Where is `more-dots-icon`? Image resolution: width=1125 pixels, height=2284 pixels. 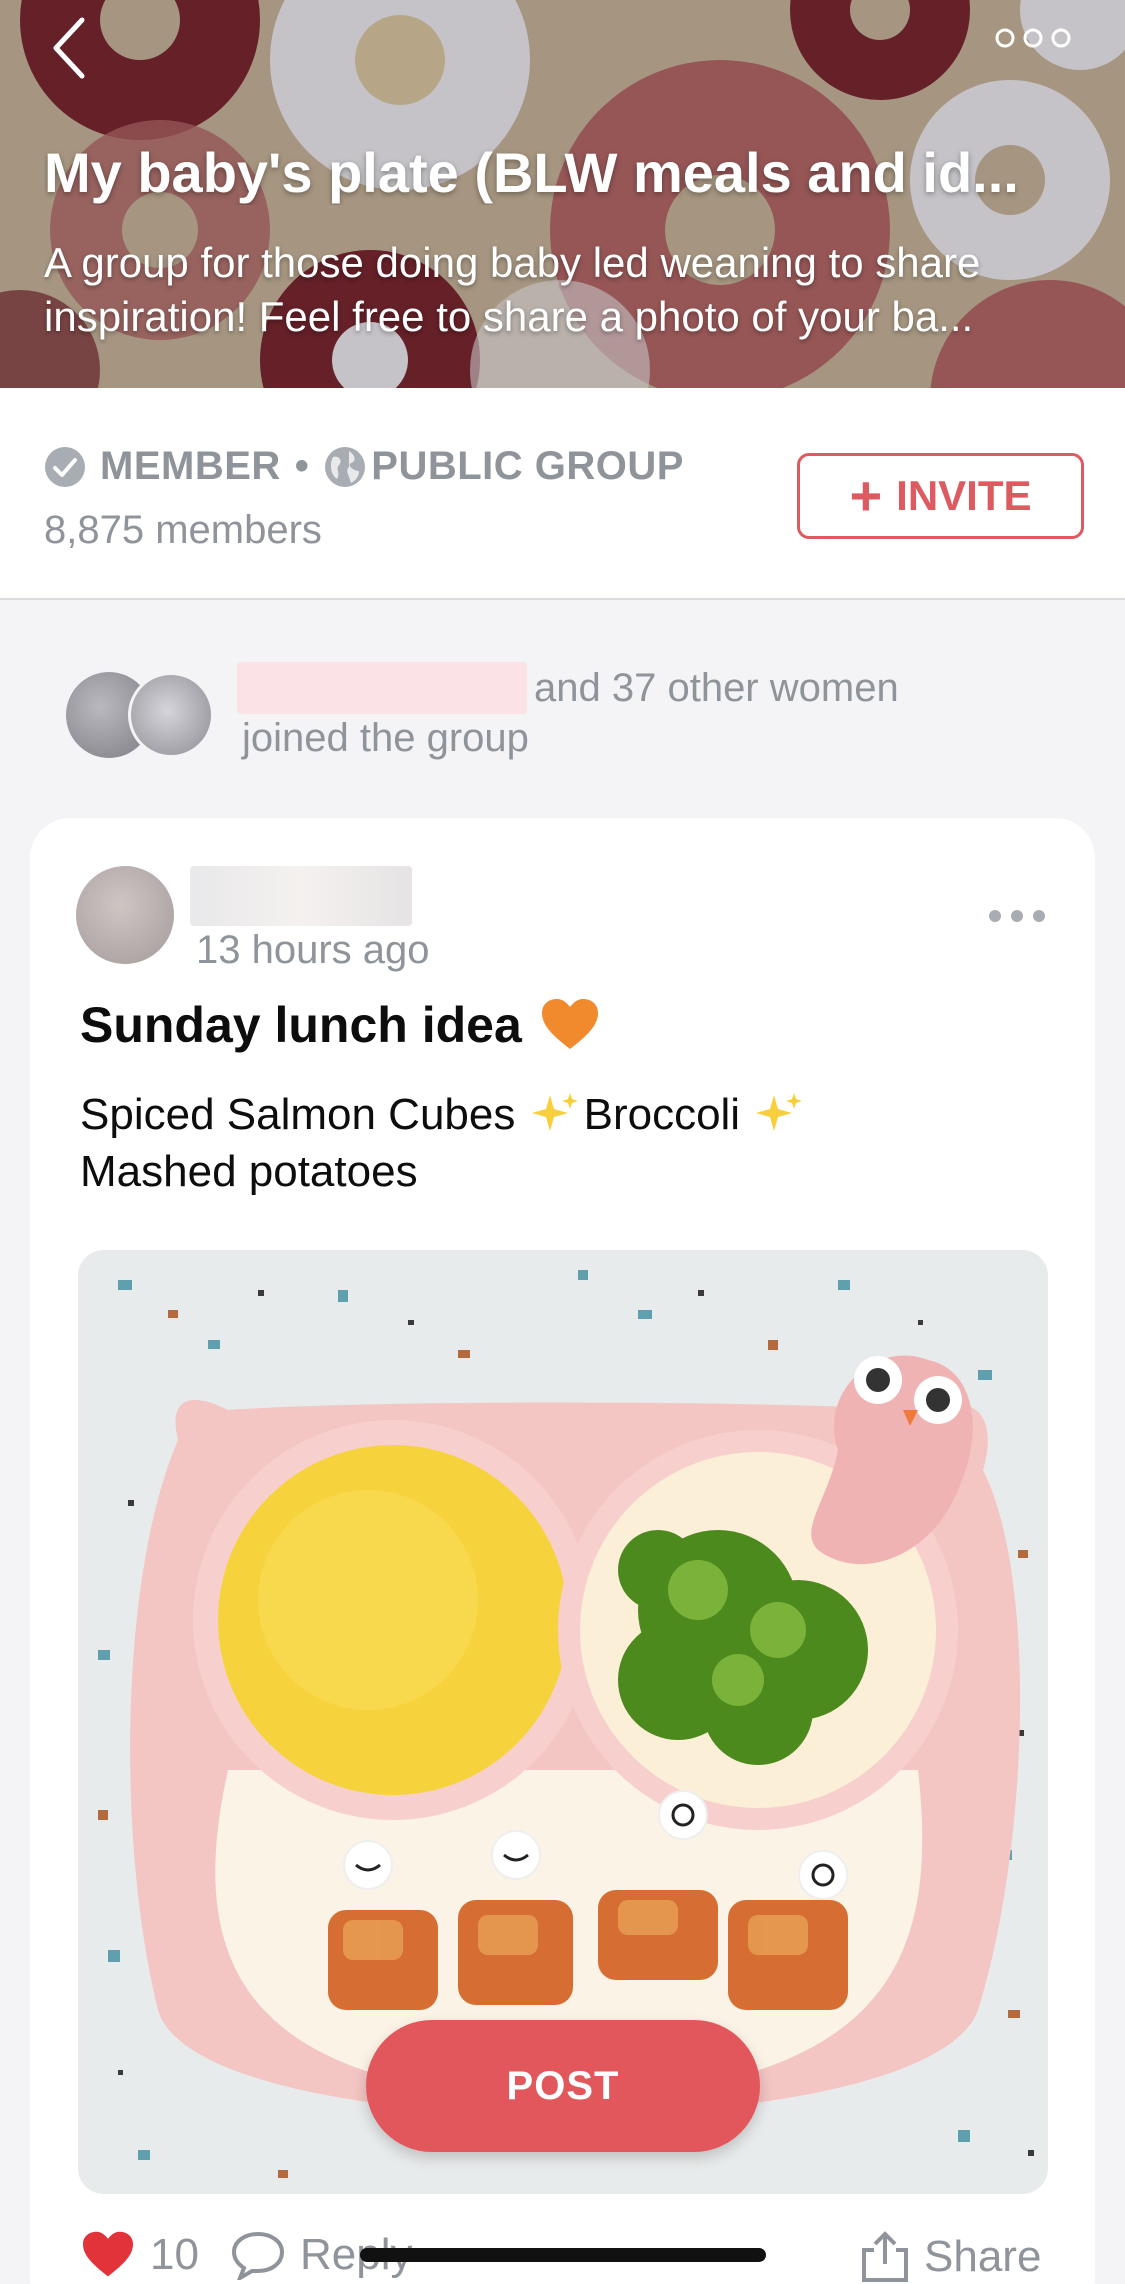 more-dots-icon is located at coordinates (1033, 38).